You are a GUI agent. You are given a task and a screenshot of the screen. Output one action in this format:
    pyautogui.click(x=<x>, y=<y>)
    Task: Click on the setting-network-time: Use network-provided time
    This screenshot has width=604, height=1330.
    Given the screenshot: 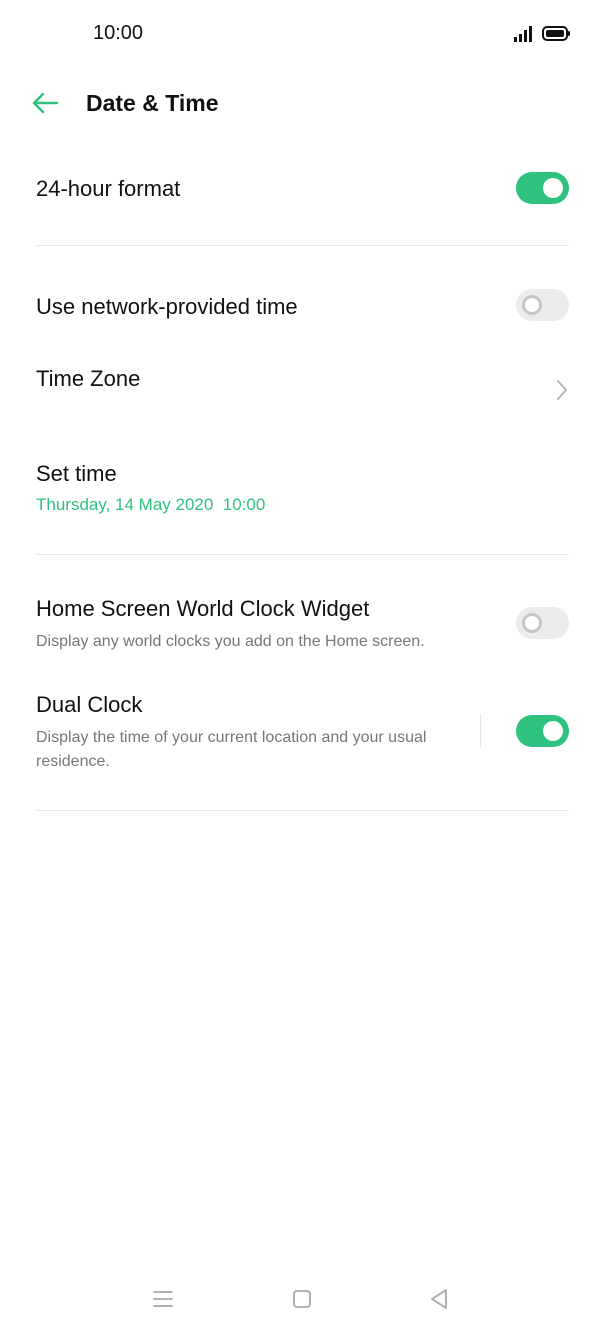 What is the action you would take?
    pyautogui.click(x=302, y=307)
    